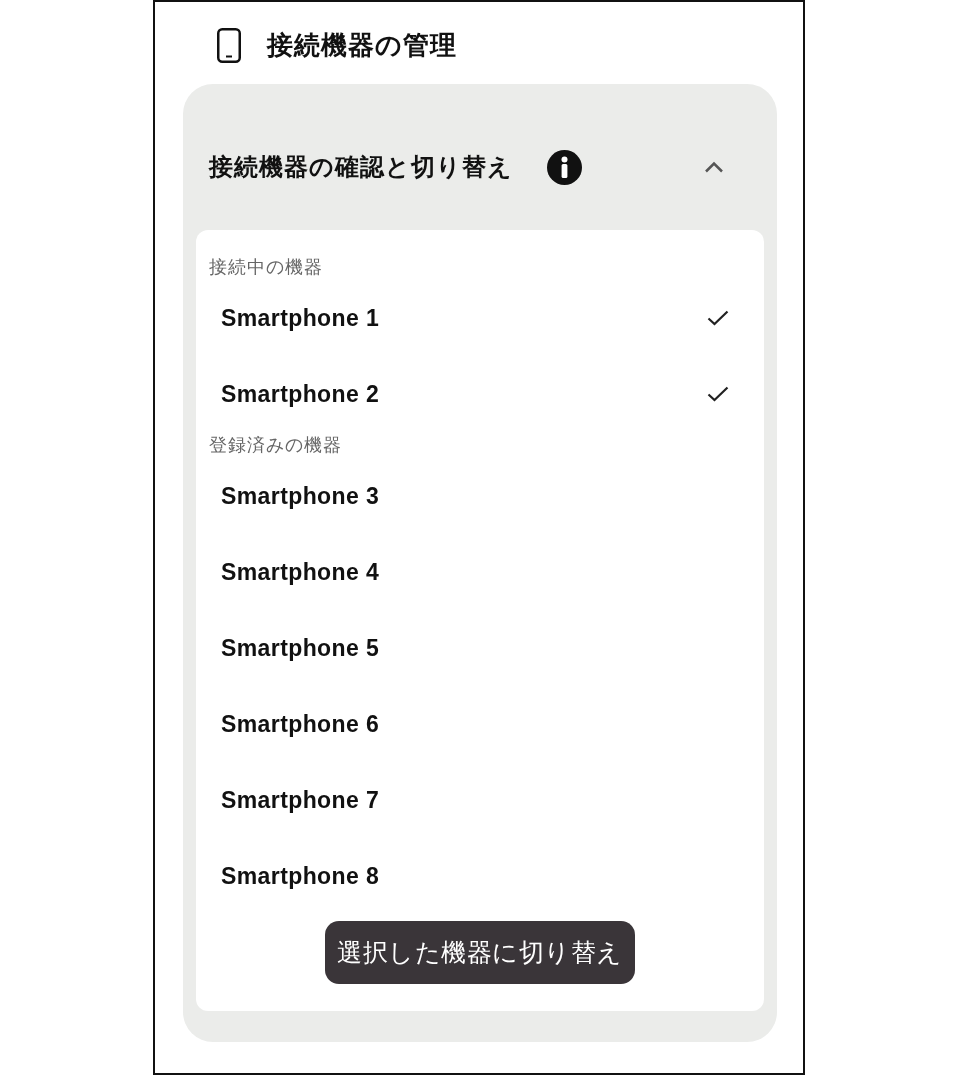 Image resolution: width=958 pixels, height=1075 pixels. Describe the element at coordinates (480, 648) in the screenshot. I see `device-item: Smartphone 5` at that location.